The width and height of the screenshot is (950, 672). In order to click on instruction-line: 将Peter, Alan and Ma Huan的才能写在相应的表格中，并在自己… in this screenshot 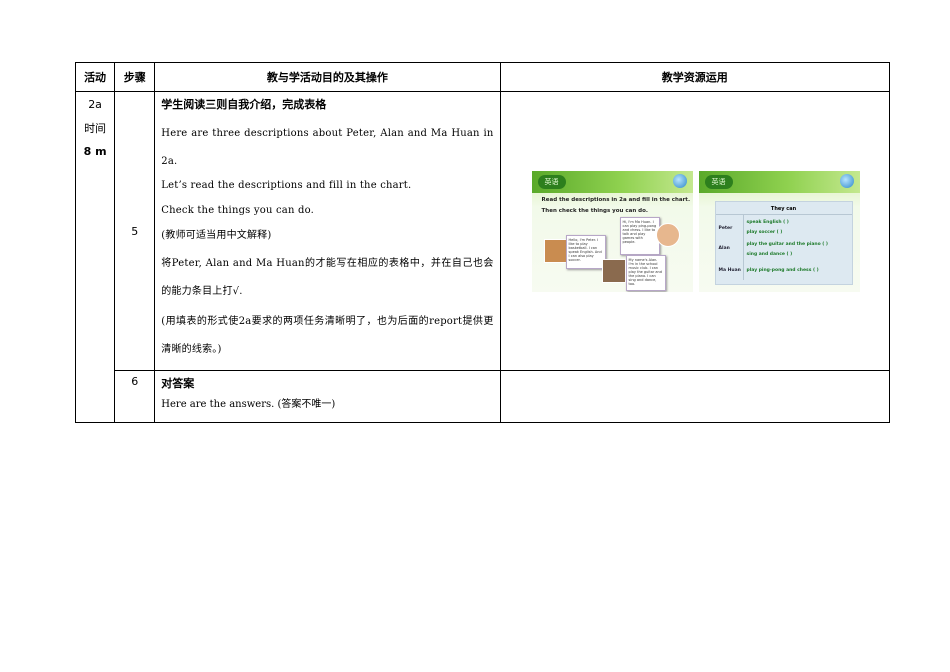, I will do `click(327, 277)`.